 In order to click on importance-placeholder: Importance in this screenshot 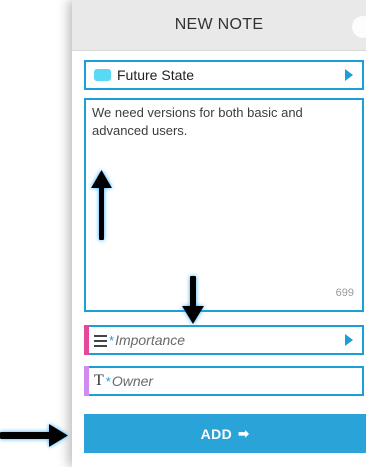, I will do `click(150, 340)`.